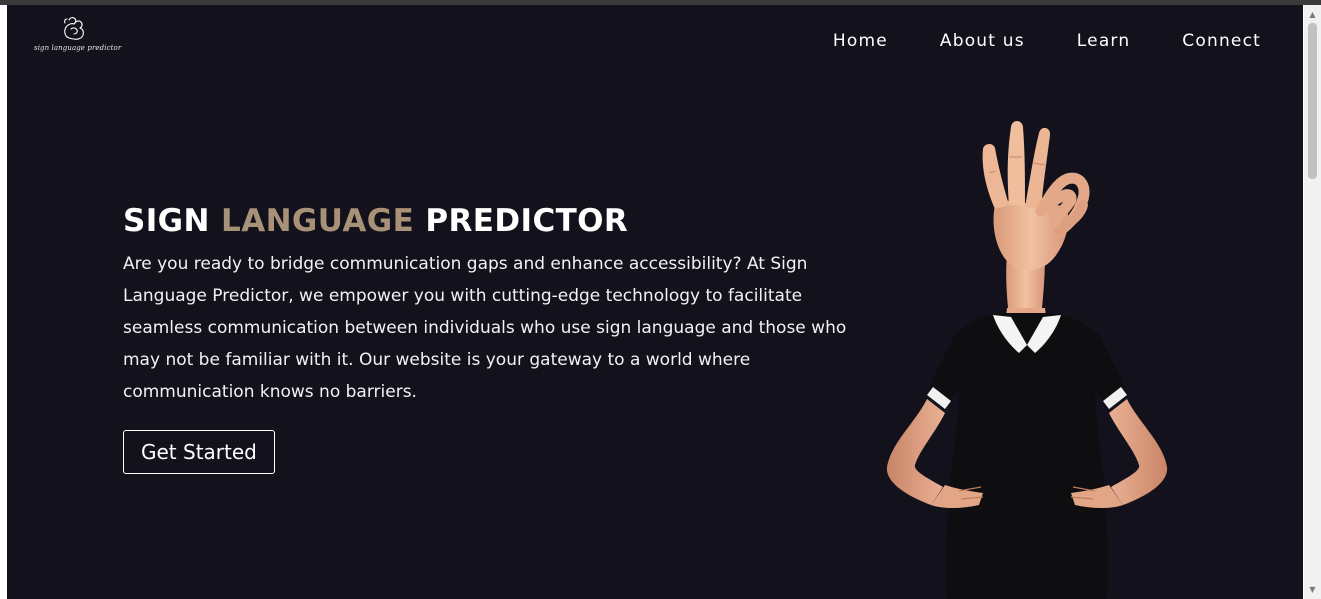 This screenshot has height=599, width=1321. I want to click on hand-gesture-icon, so click(74, 28).